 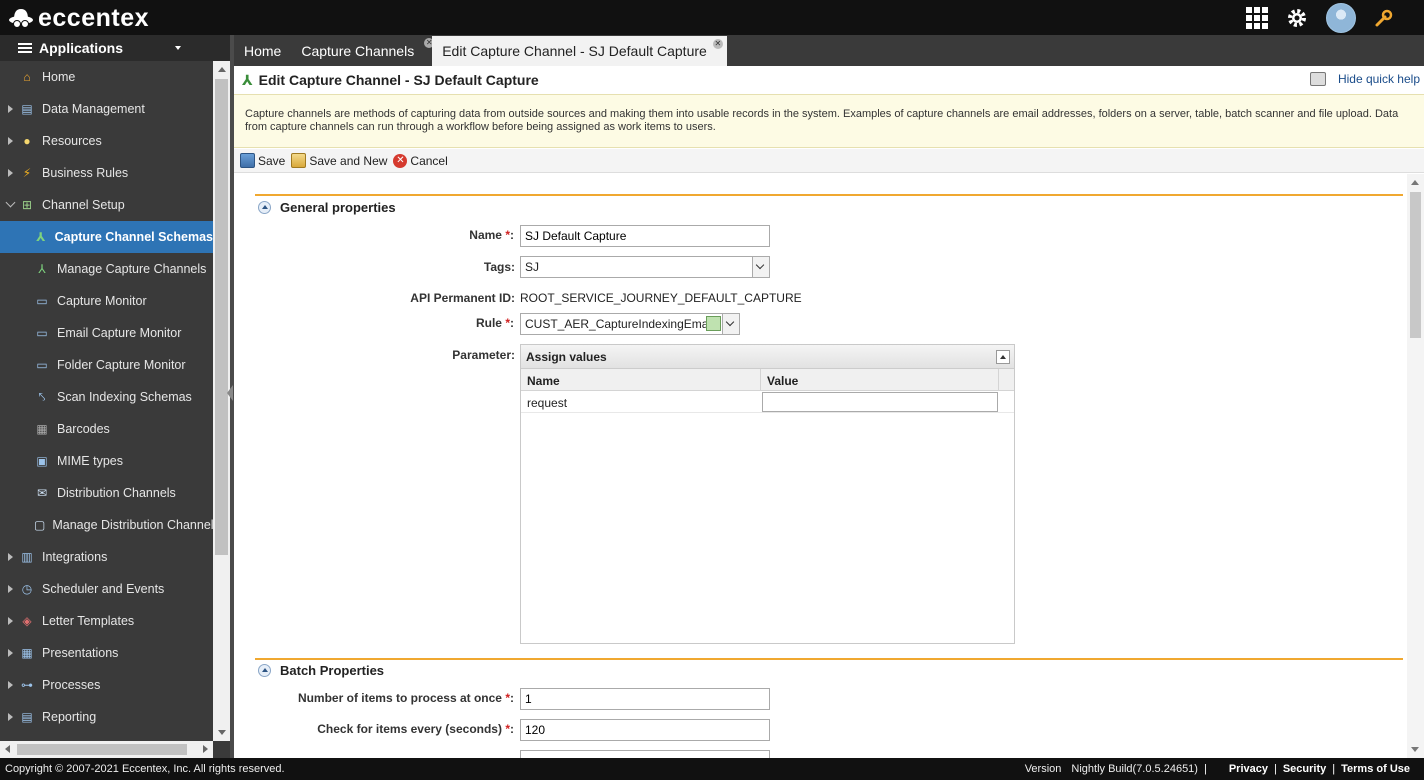 I want to click on quick-help-toggle: Hide quick help, so click(x=1364, y=79).